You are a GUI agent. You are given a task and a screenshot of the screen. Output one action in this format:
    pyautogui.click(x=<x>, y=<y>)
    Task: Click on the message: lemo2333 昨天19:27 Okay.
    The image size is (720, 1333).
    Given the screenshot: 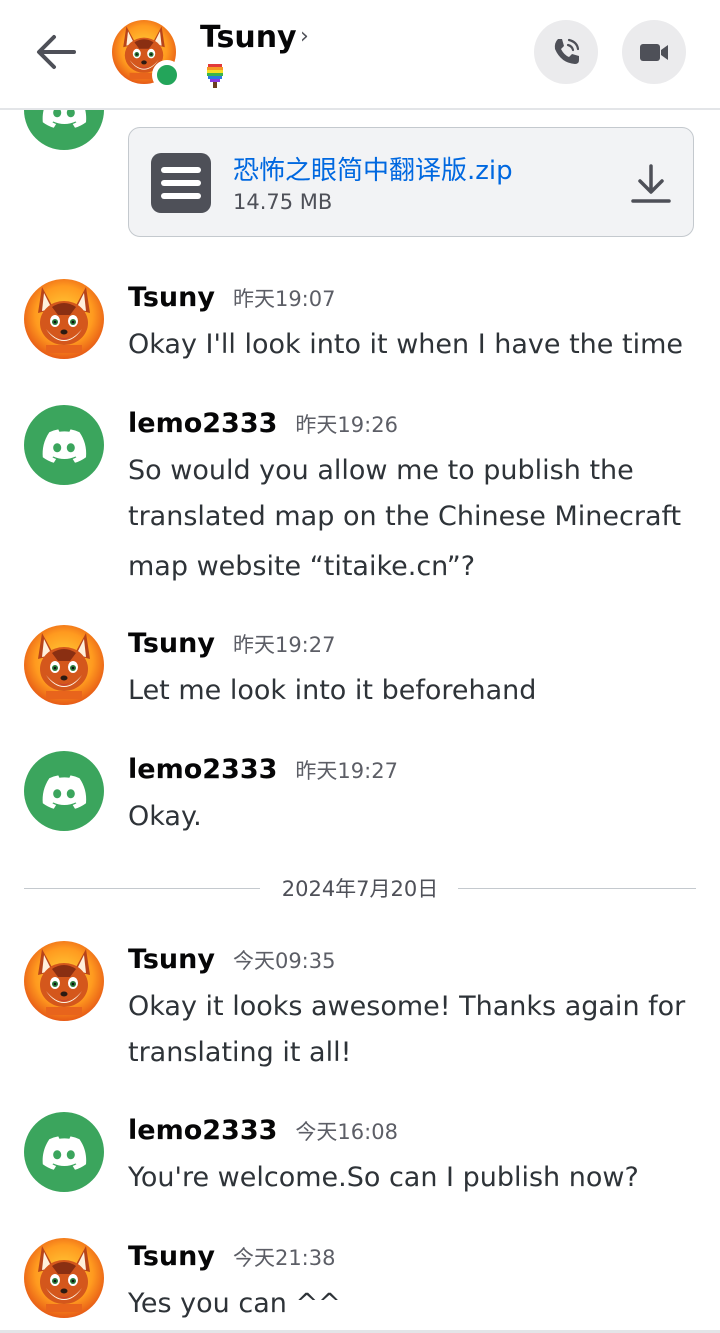 What is the action you would take?
    pyautogui.click(x=413, y=797)
    